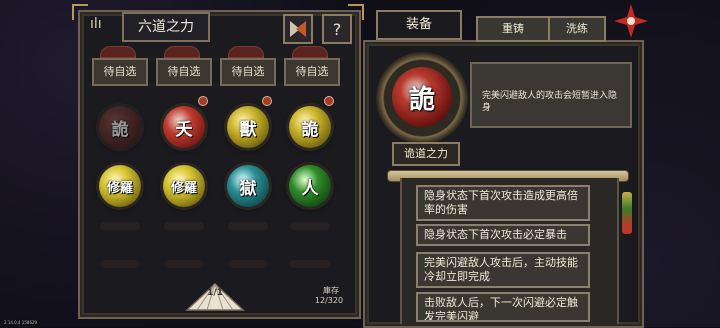 This screenshot has width=720, height=328. I want to click on flower-ornament-icon, so click(631, 21).